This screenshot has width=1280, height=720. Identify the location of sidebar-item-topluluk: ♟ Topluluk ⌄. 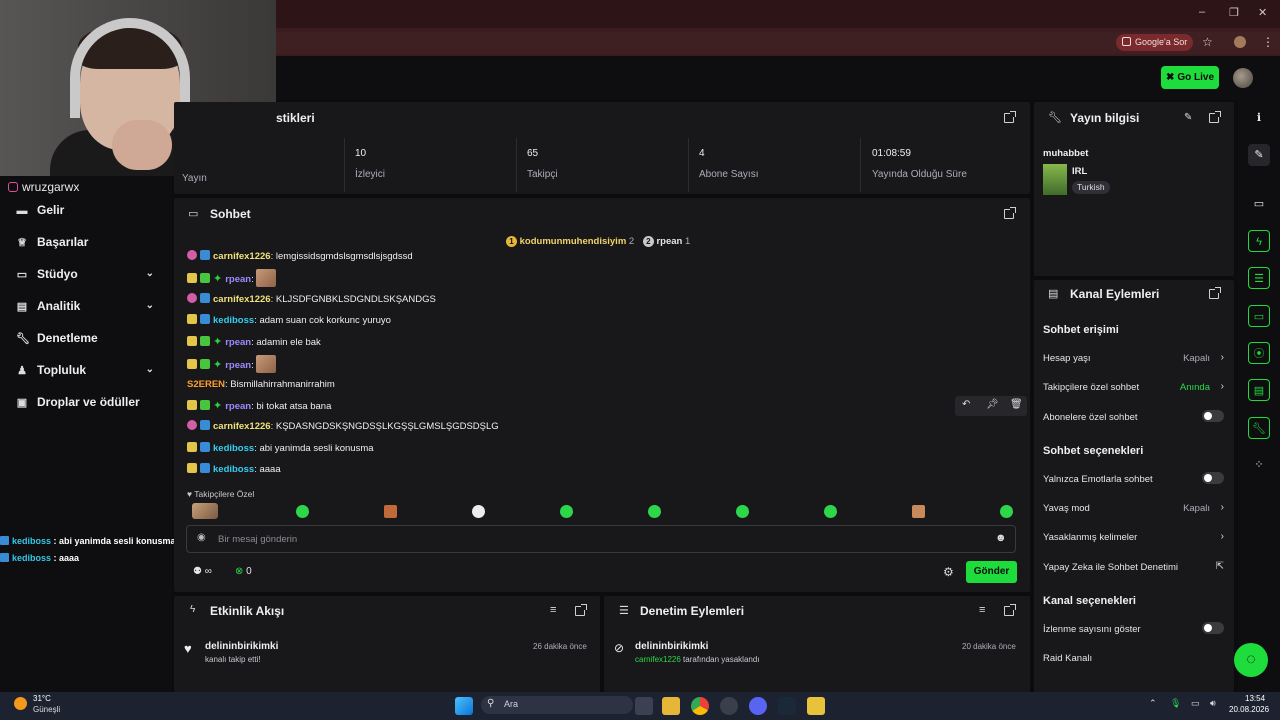
(89, 370).